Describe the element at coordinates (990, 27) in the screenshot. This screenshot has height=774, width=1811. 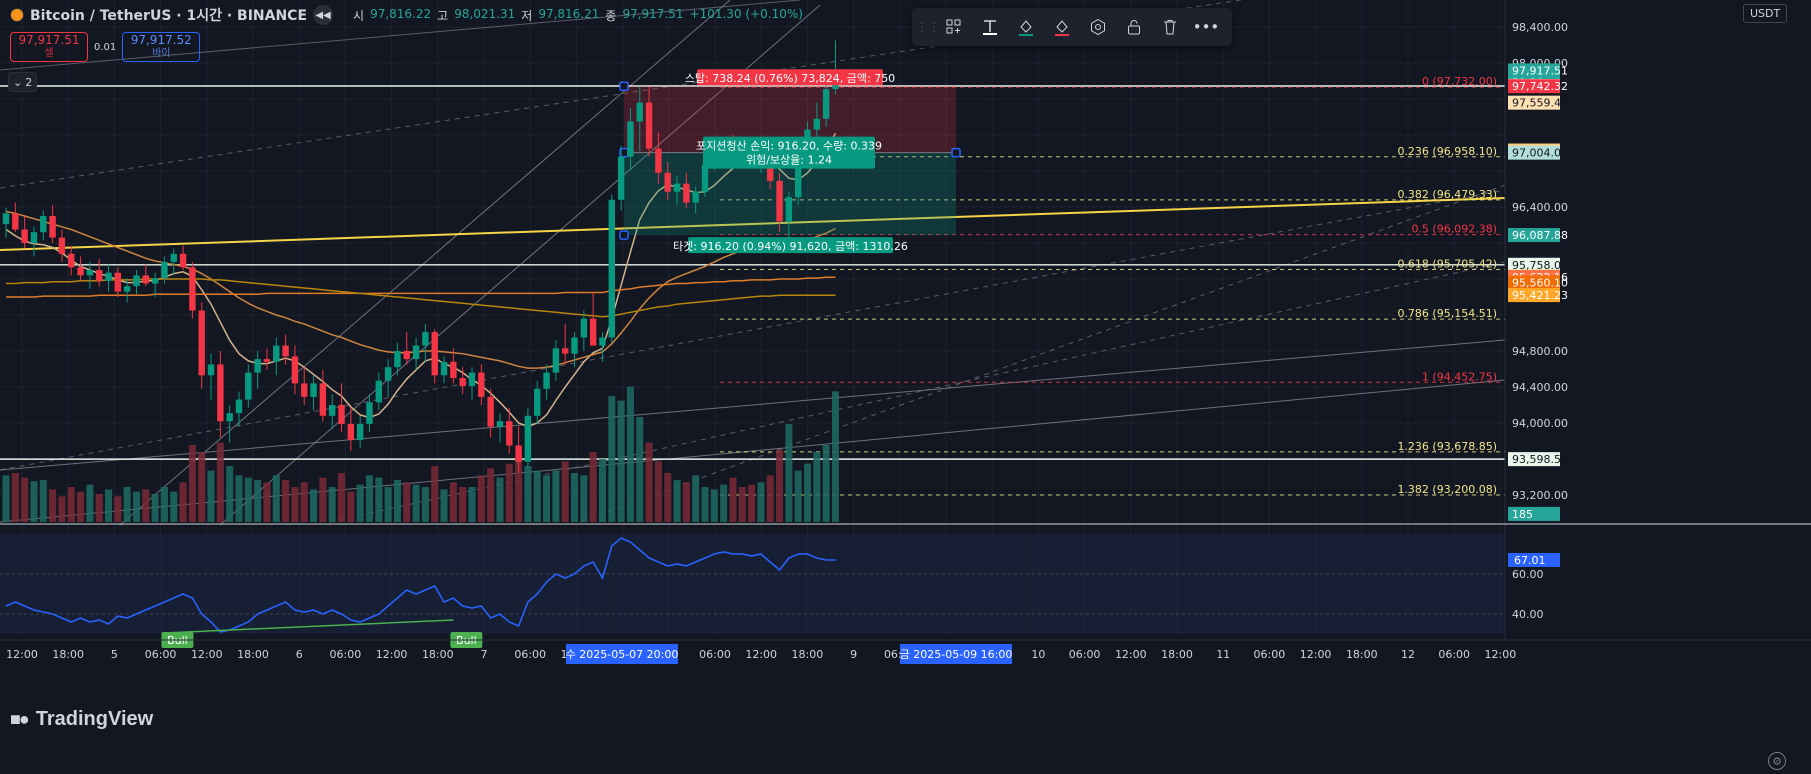
I see `text-icon` at that location.